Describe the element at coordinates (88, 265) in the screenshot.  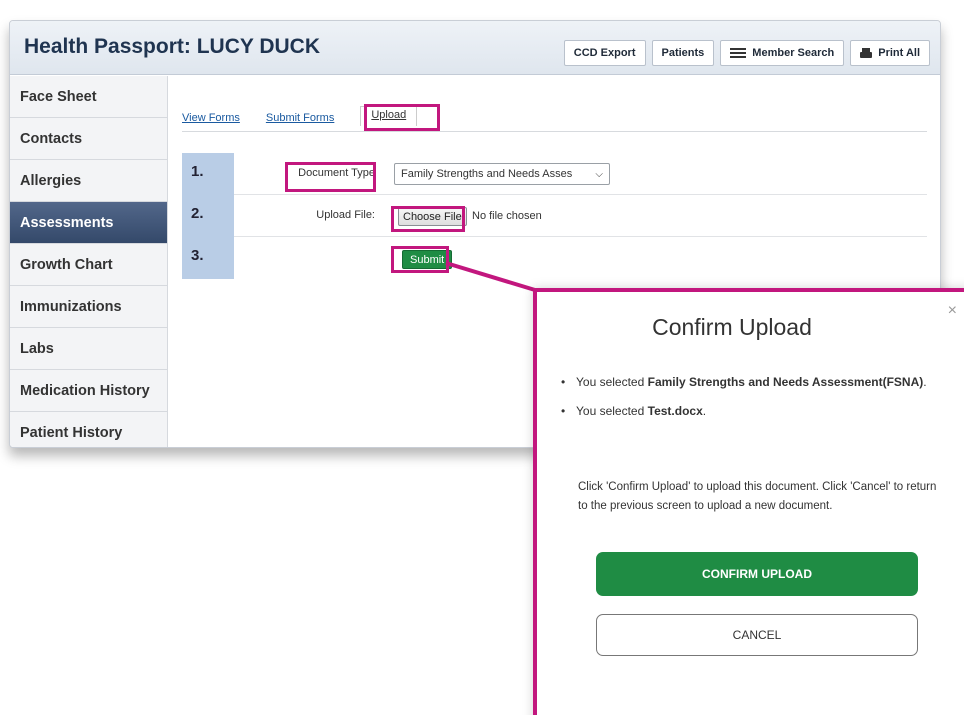
I see `sidebar-item-growth-chart: Growth Chart` at that location.